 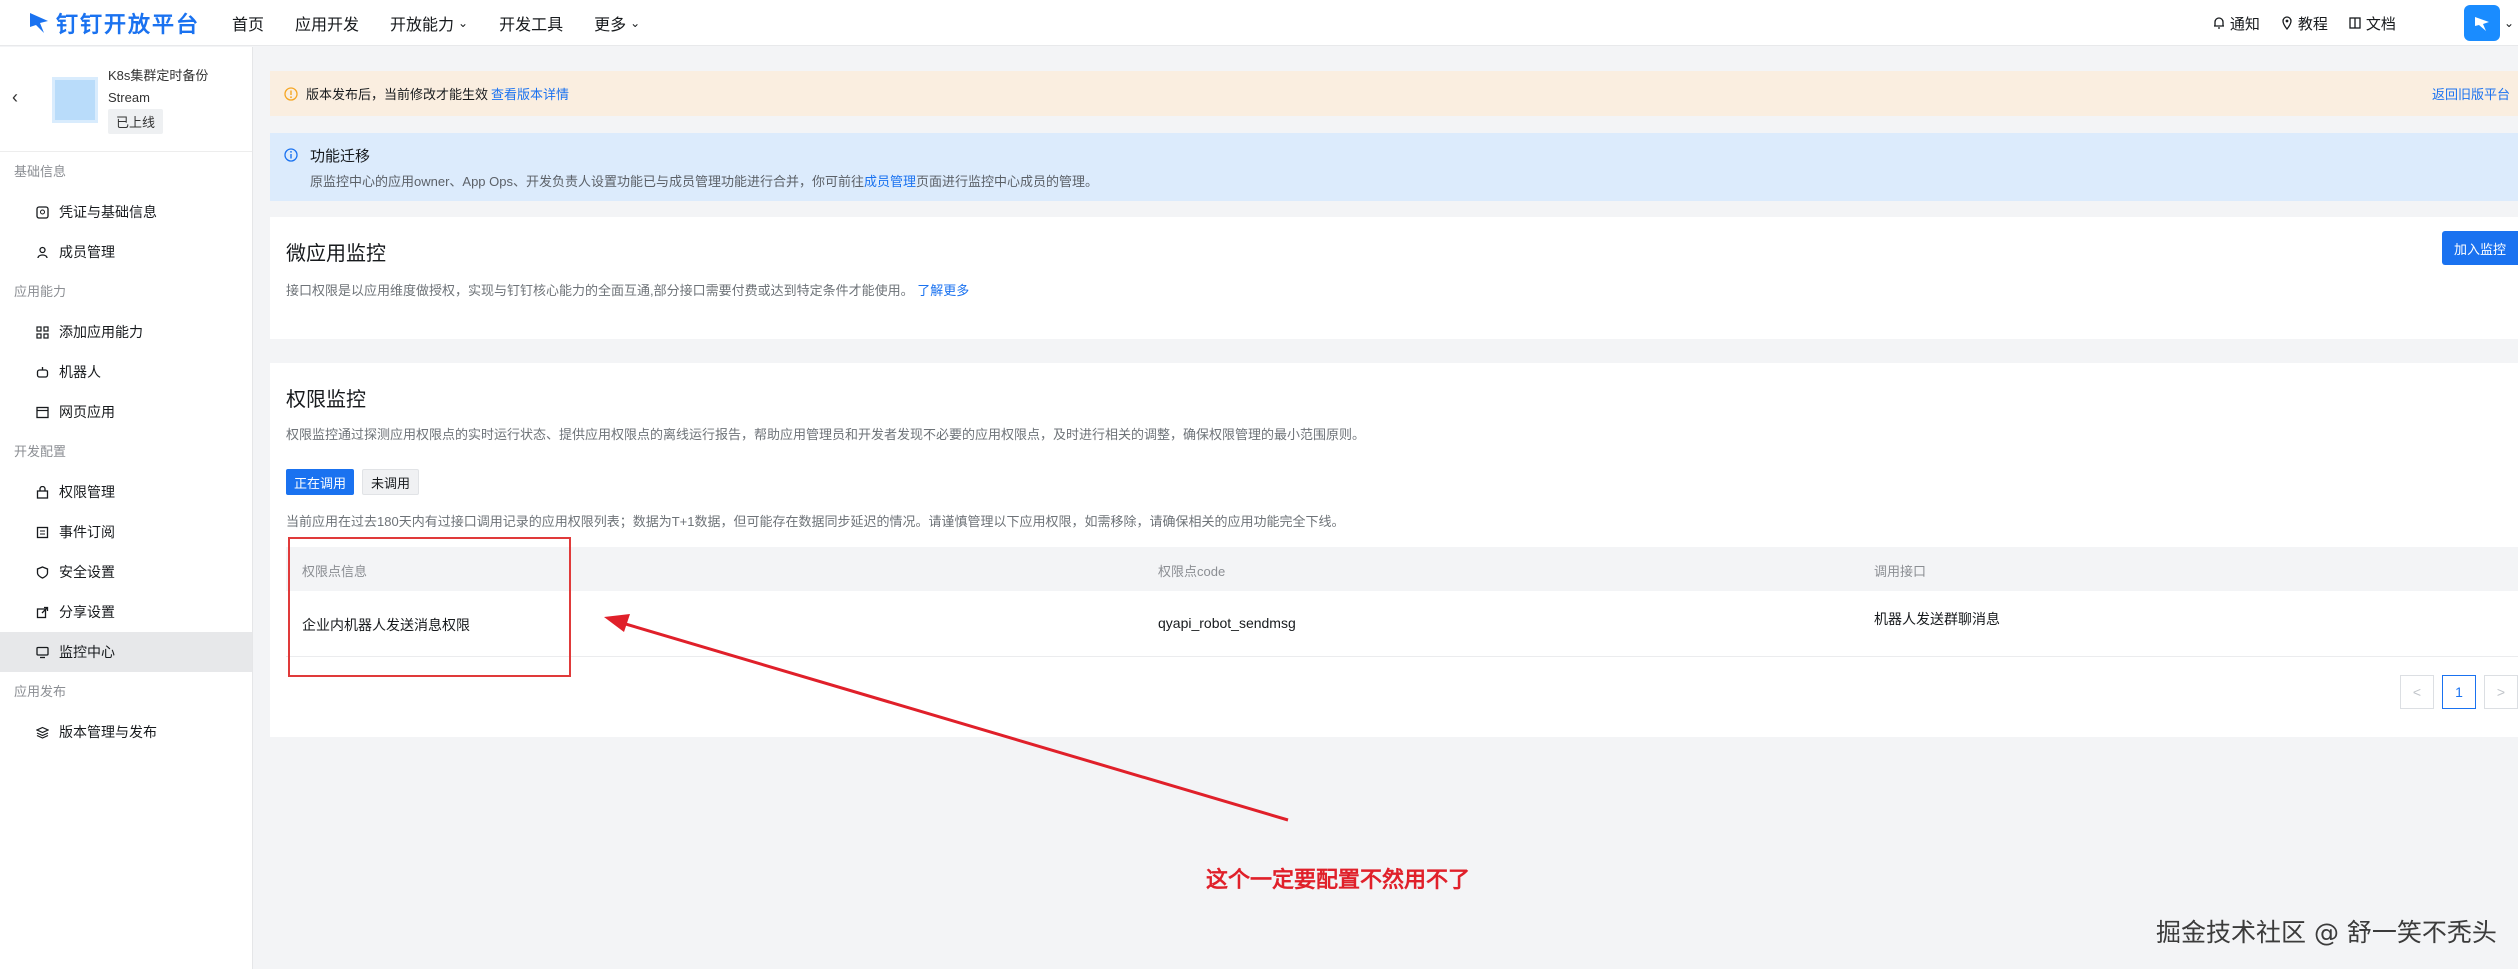 I want to click on annotation-text: 这个一定要配置不然用不了, so click(x=1338, y=880).